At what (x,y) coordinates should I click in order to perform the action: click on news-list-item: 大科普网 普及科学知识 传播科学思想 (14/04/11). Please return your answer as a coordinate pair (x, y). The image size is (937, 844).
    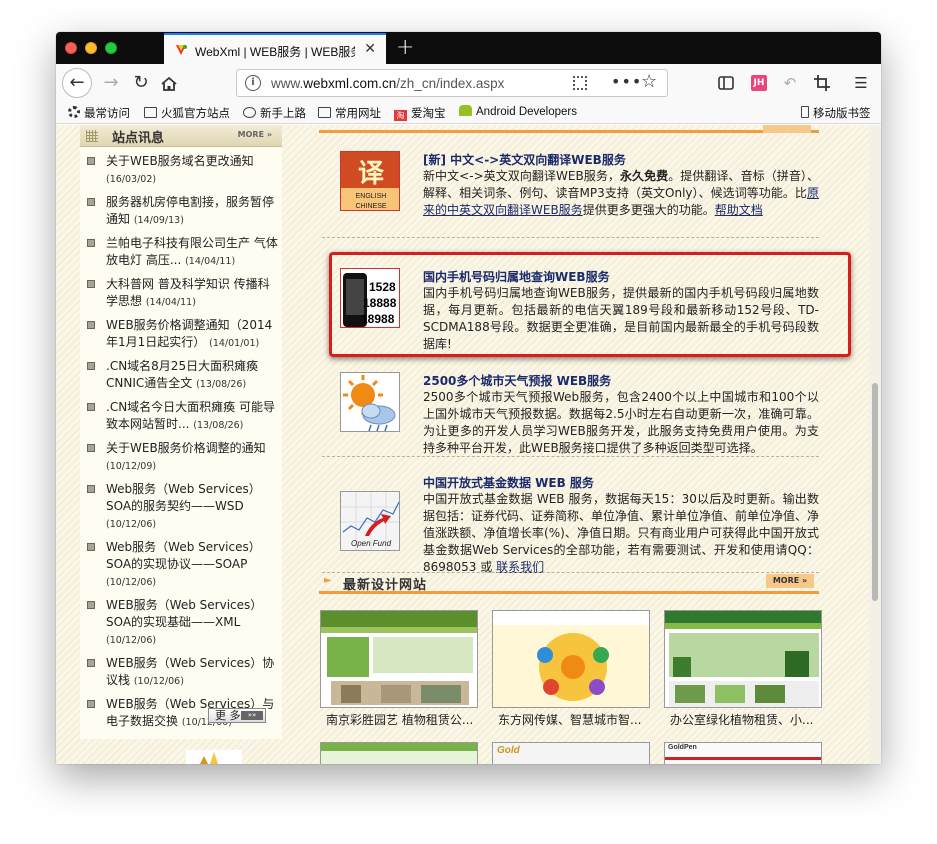
    Looking at the image, I should click on (182, 293).